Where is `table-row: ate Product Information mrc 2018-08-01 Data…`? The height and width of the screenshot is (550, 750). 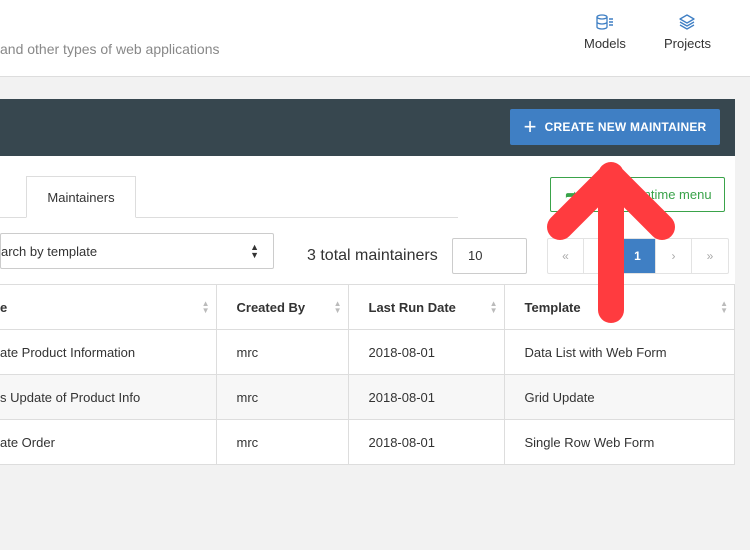
table-row: ate Product Information mrc 2018-08-01 Data… is located at coordinates (367, 352).